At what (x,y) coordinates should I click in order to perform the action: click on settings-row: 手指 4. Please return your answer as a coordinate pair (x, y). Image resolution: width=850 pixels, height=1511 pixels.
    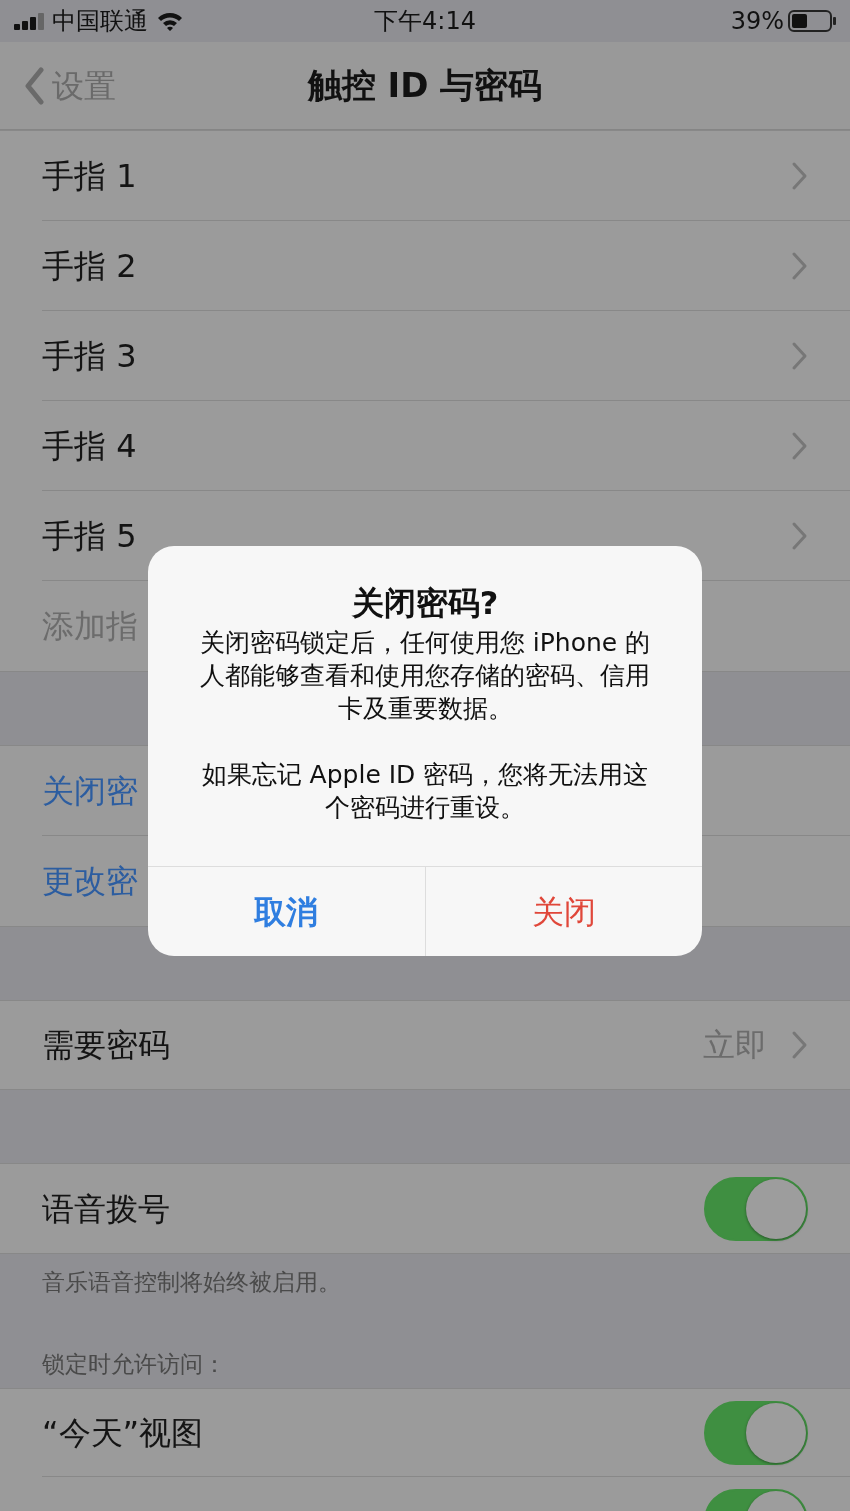
    Looking at the image, I should click on (89, 445).